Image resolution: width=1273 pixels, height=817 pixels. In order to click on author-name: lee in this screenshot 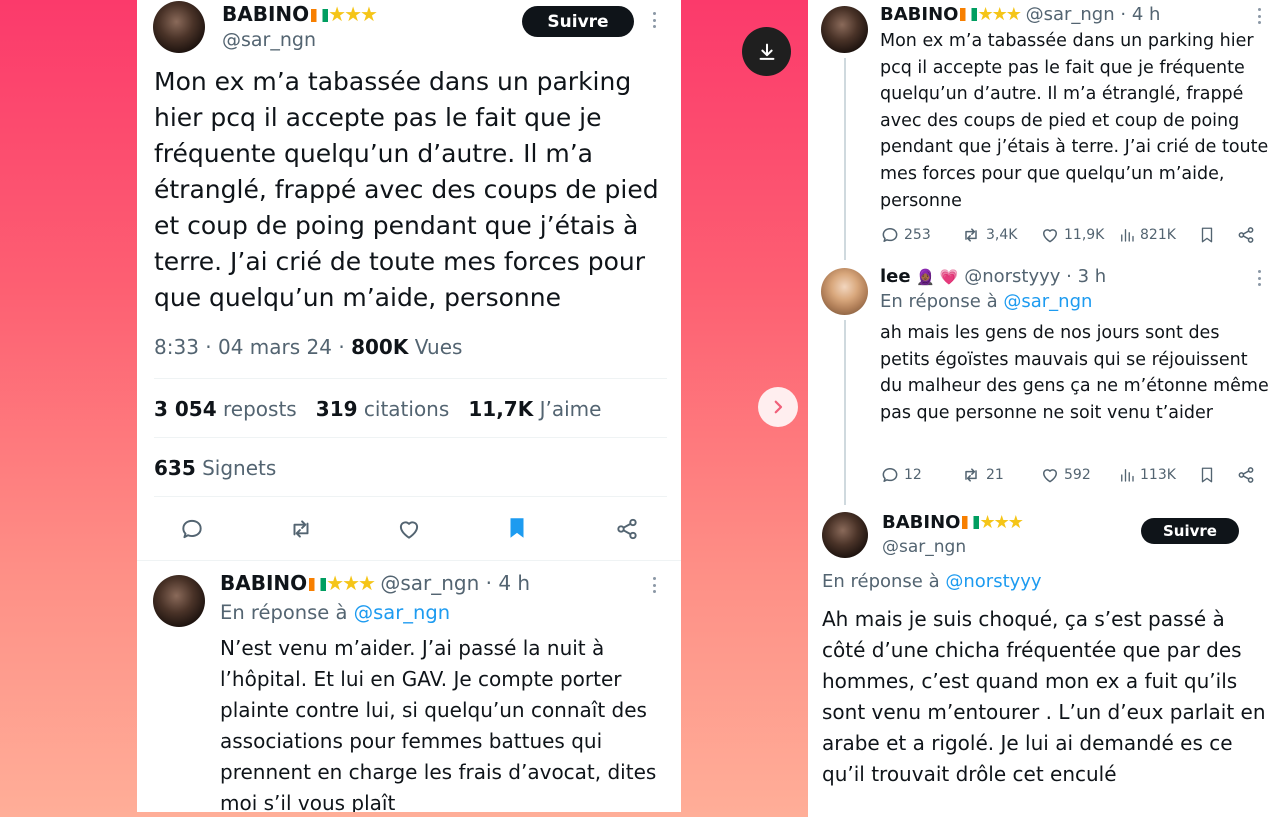, I will do `click(895, 276)`.